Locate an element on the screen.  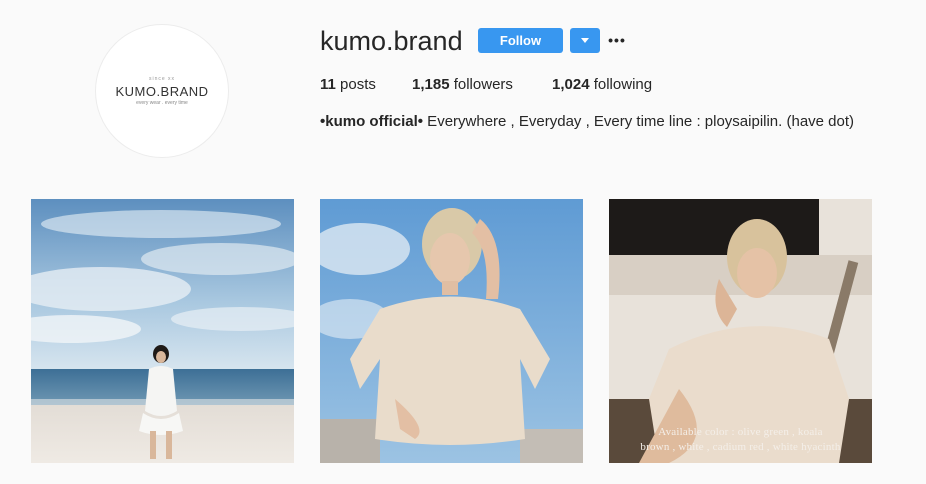
chevron-down-icon is located at coordinates (585, 40).